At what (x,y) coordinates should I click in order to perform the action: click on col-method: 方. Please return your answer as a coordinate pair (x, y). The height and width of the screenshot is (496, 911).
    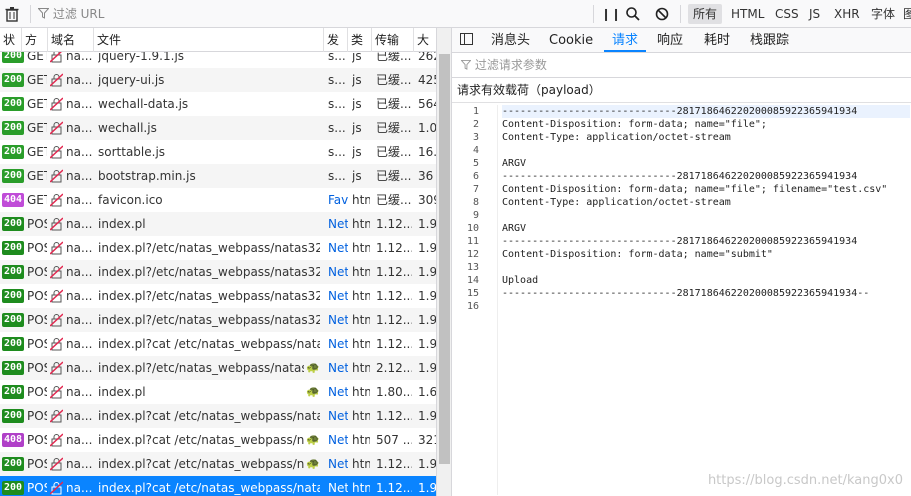
    Looking at the image, I should click on (35, 40).